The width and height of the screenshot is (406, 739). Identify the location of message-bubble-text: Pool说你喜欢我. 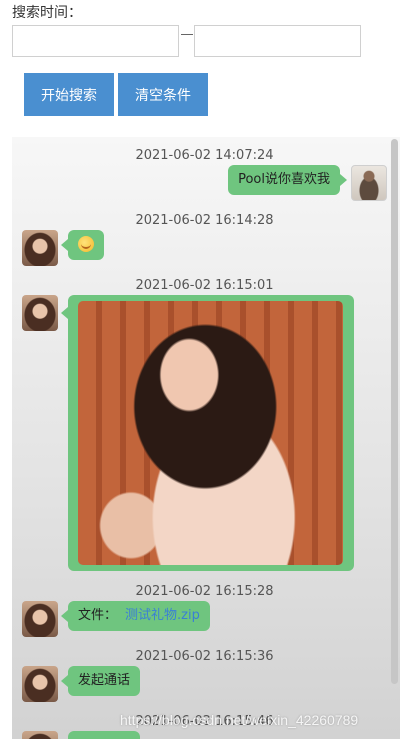
(287, 180).